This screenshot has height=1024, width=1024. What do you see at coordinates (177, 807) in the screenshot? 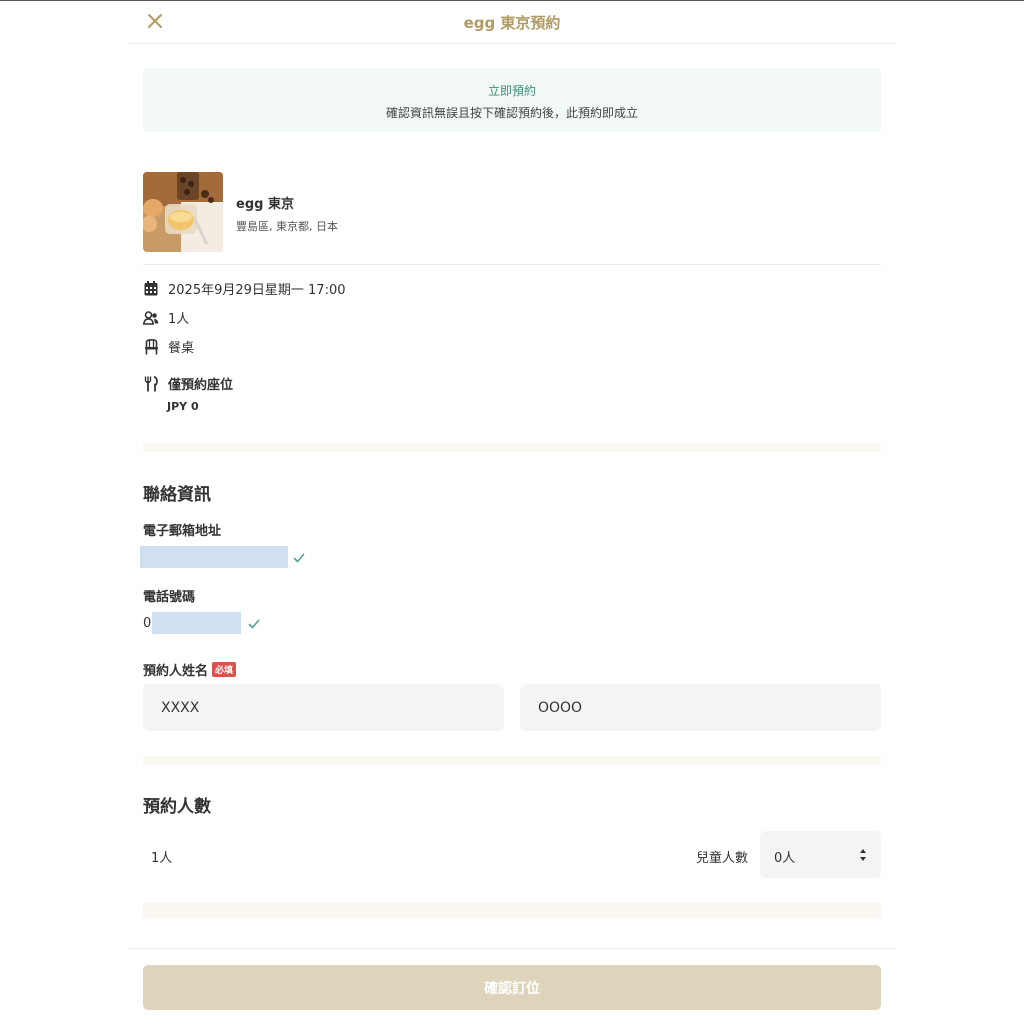
I see `party-section-title: 預約人數` at bounding box center [177, 807].